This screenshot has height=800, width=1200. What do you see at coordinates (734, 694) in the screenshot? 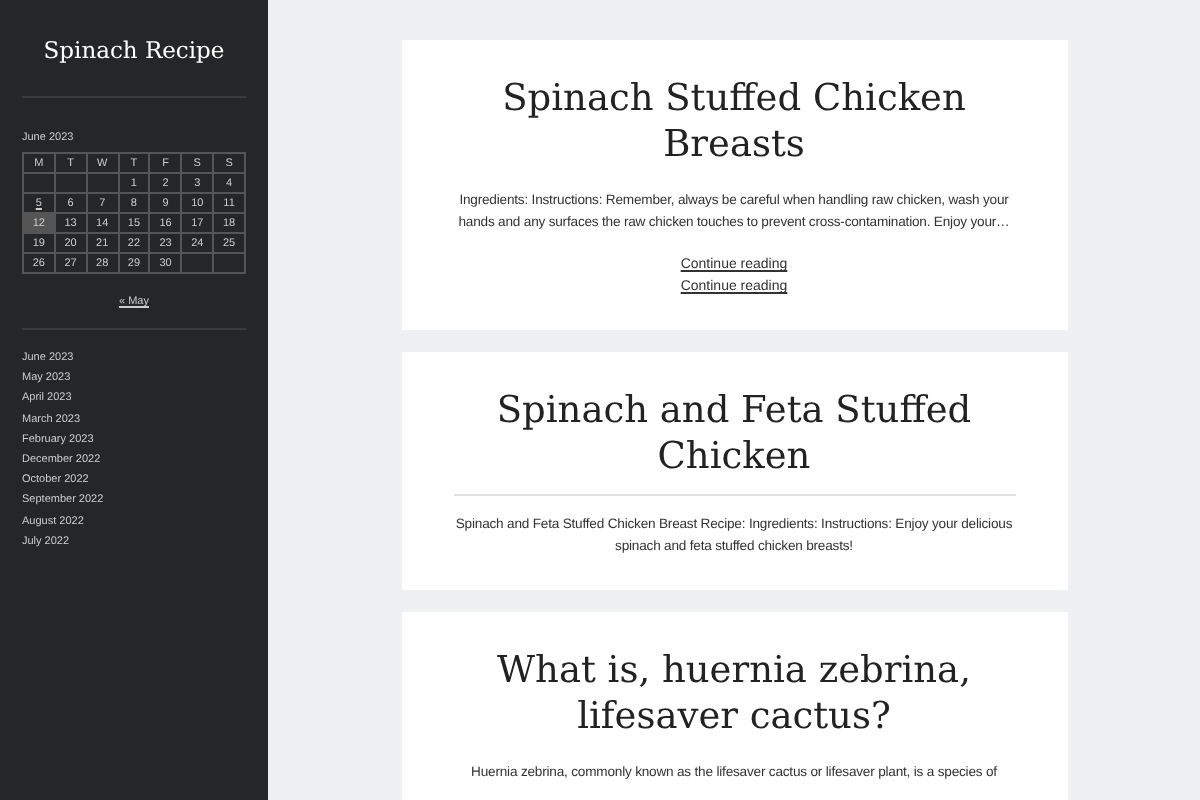
I see `post-title: What is, huernia zebrina, lifesaver cactus?` at bounding box center [734, 694].